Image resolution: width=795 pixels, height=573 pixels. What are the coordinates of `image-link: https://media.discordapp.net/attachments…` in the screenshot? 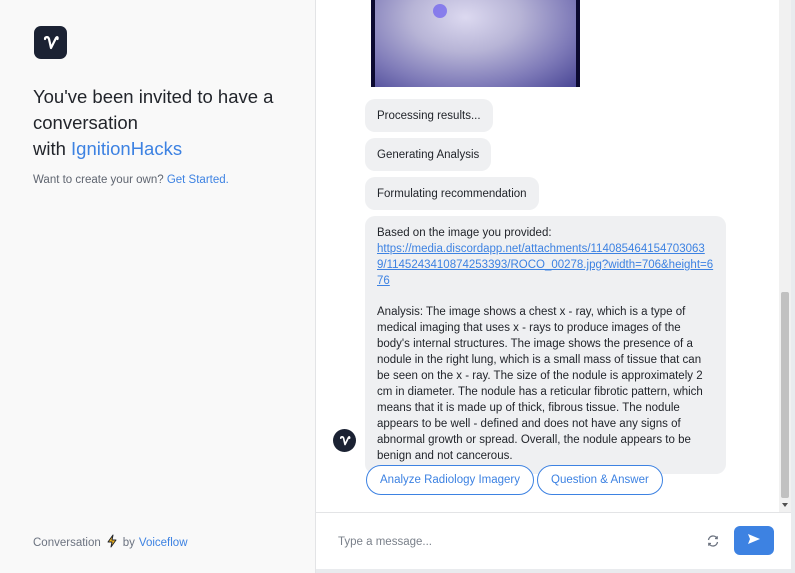 It's located at (545, 265).